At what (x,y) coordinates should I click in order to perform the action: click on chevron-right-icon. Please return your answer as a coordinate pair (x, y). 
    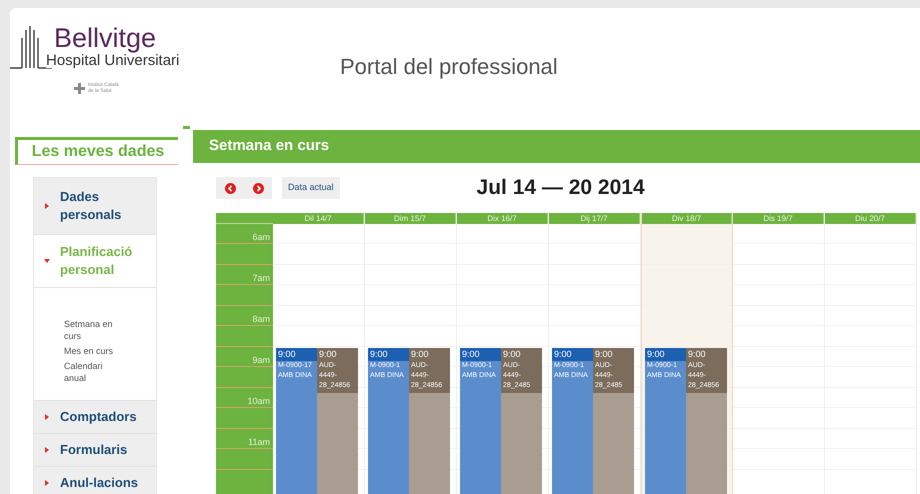
    Looking at the image, I should click on (258, 188).